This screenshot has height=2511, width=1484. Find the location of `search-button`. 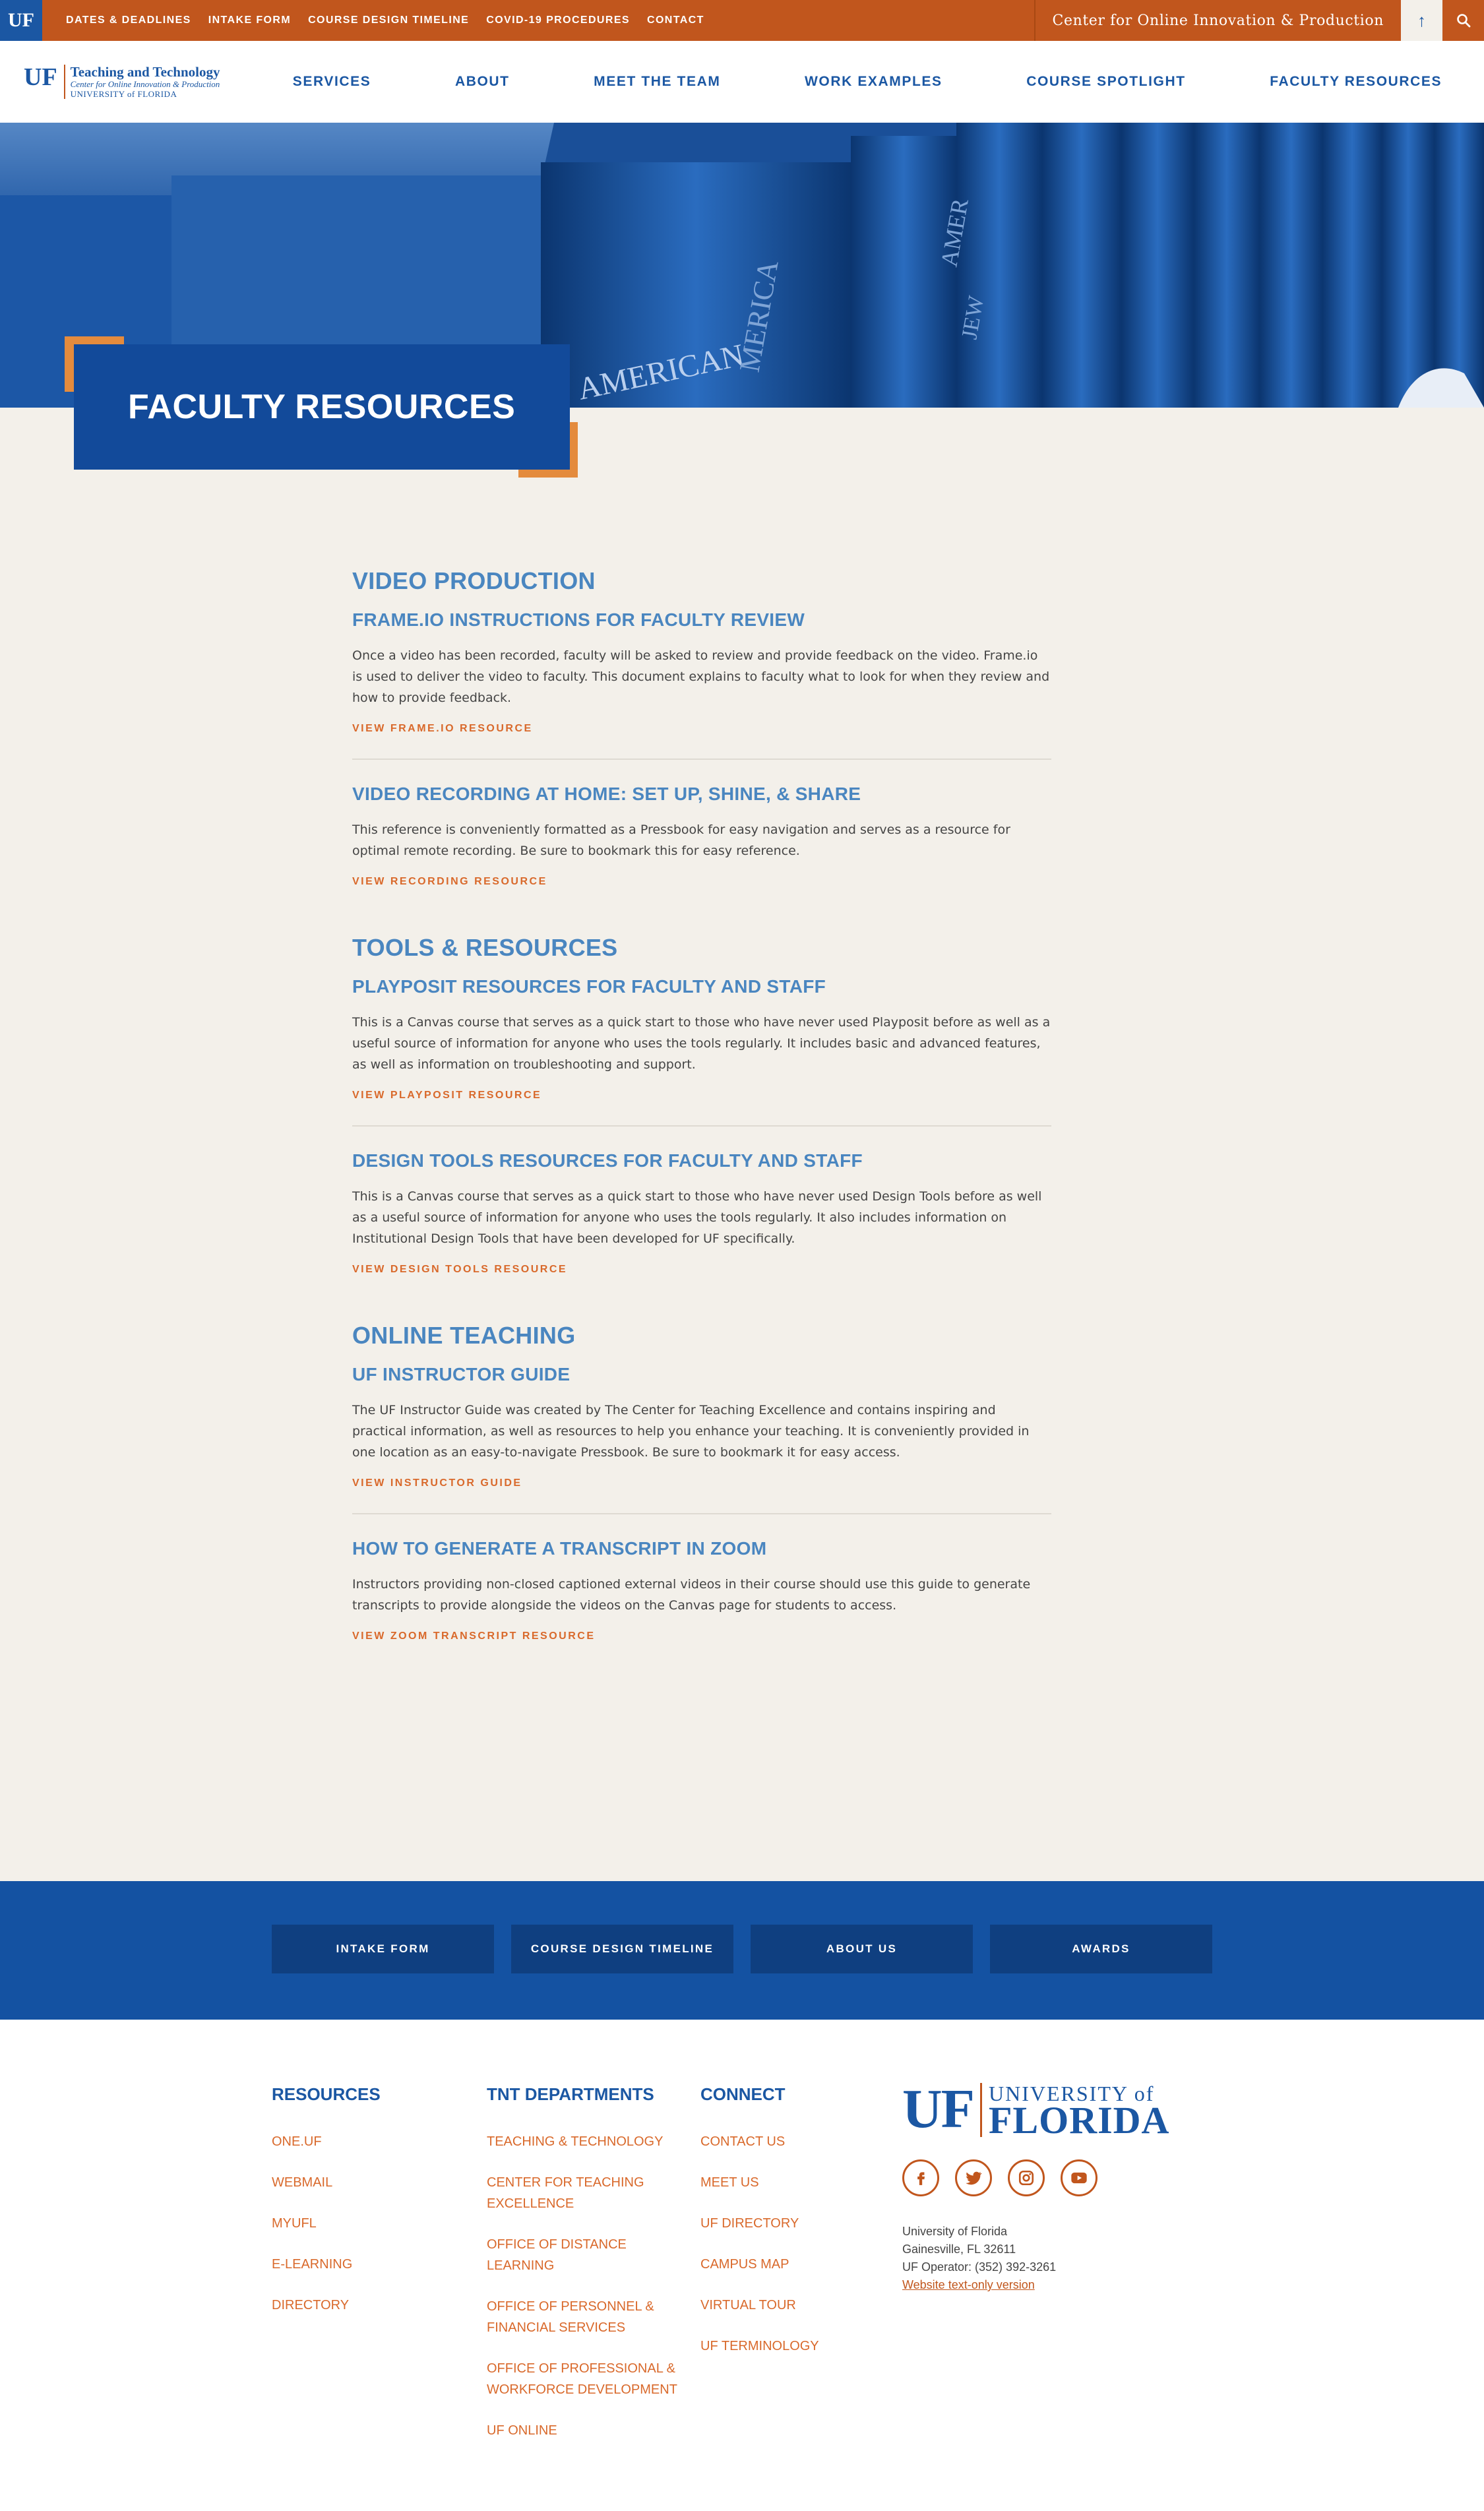

search-button is located at coordinates (1463, 20).